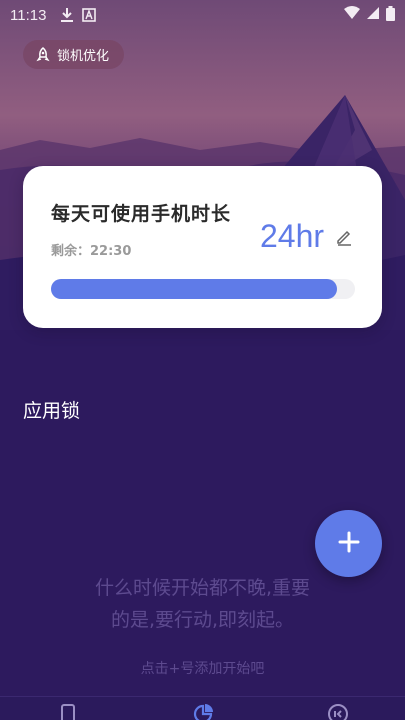 Image resolution: width=405 pixels, height=720 pixels. What do you see at coordinates (28, 15) in the screenshot?
I see `status-time: 11:13` at bounding box center [28, 15].